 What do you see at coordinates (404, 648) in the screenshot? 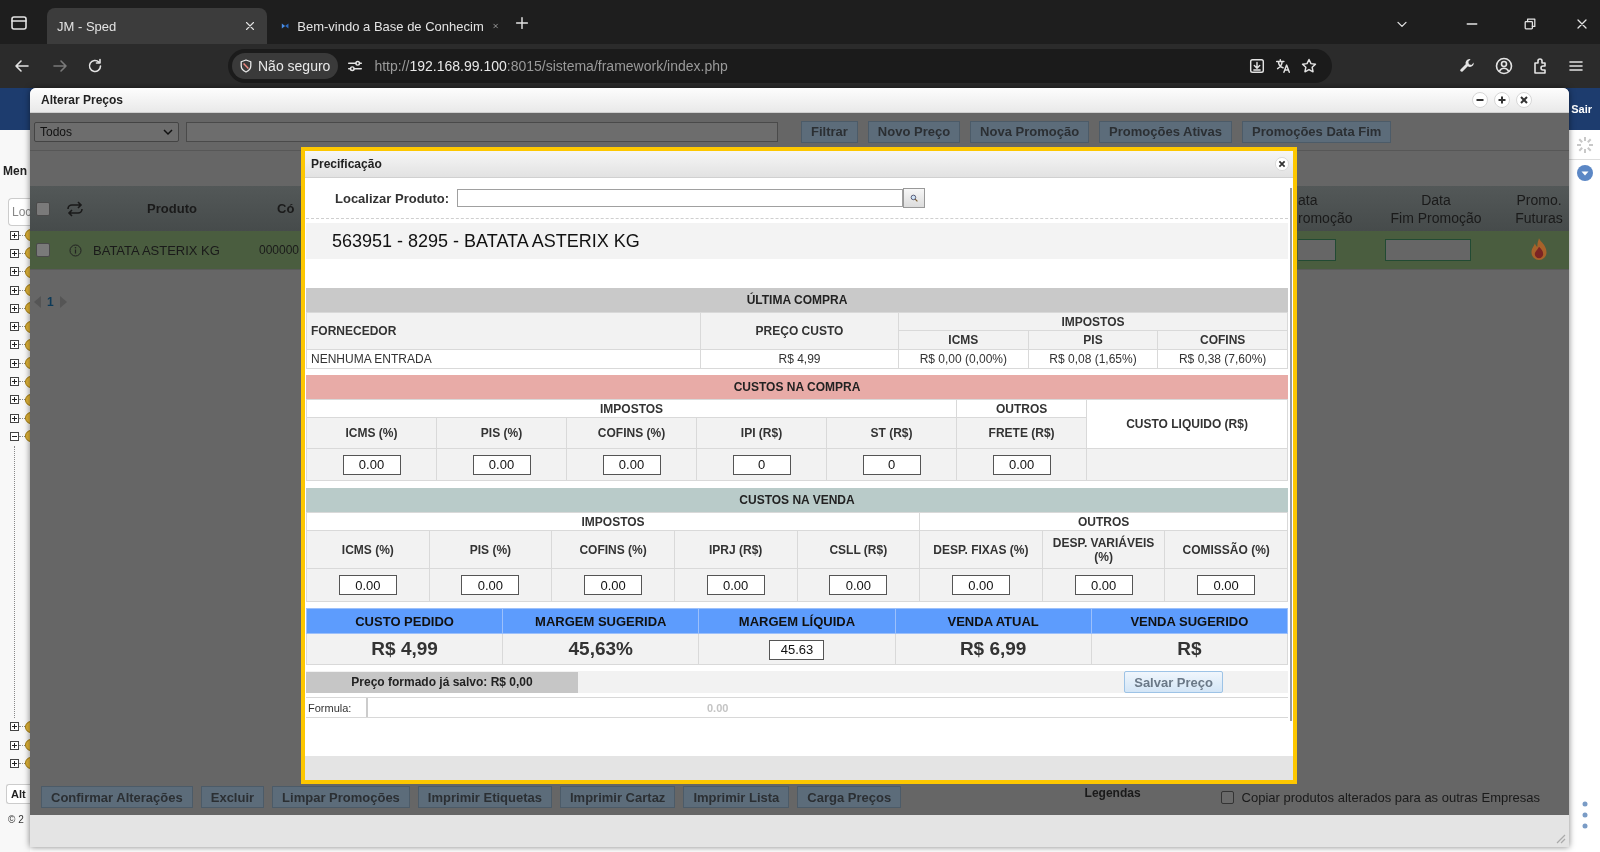
I see `value-text: R$ 4,99` at bounding box center [404, 648].